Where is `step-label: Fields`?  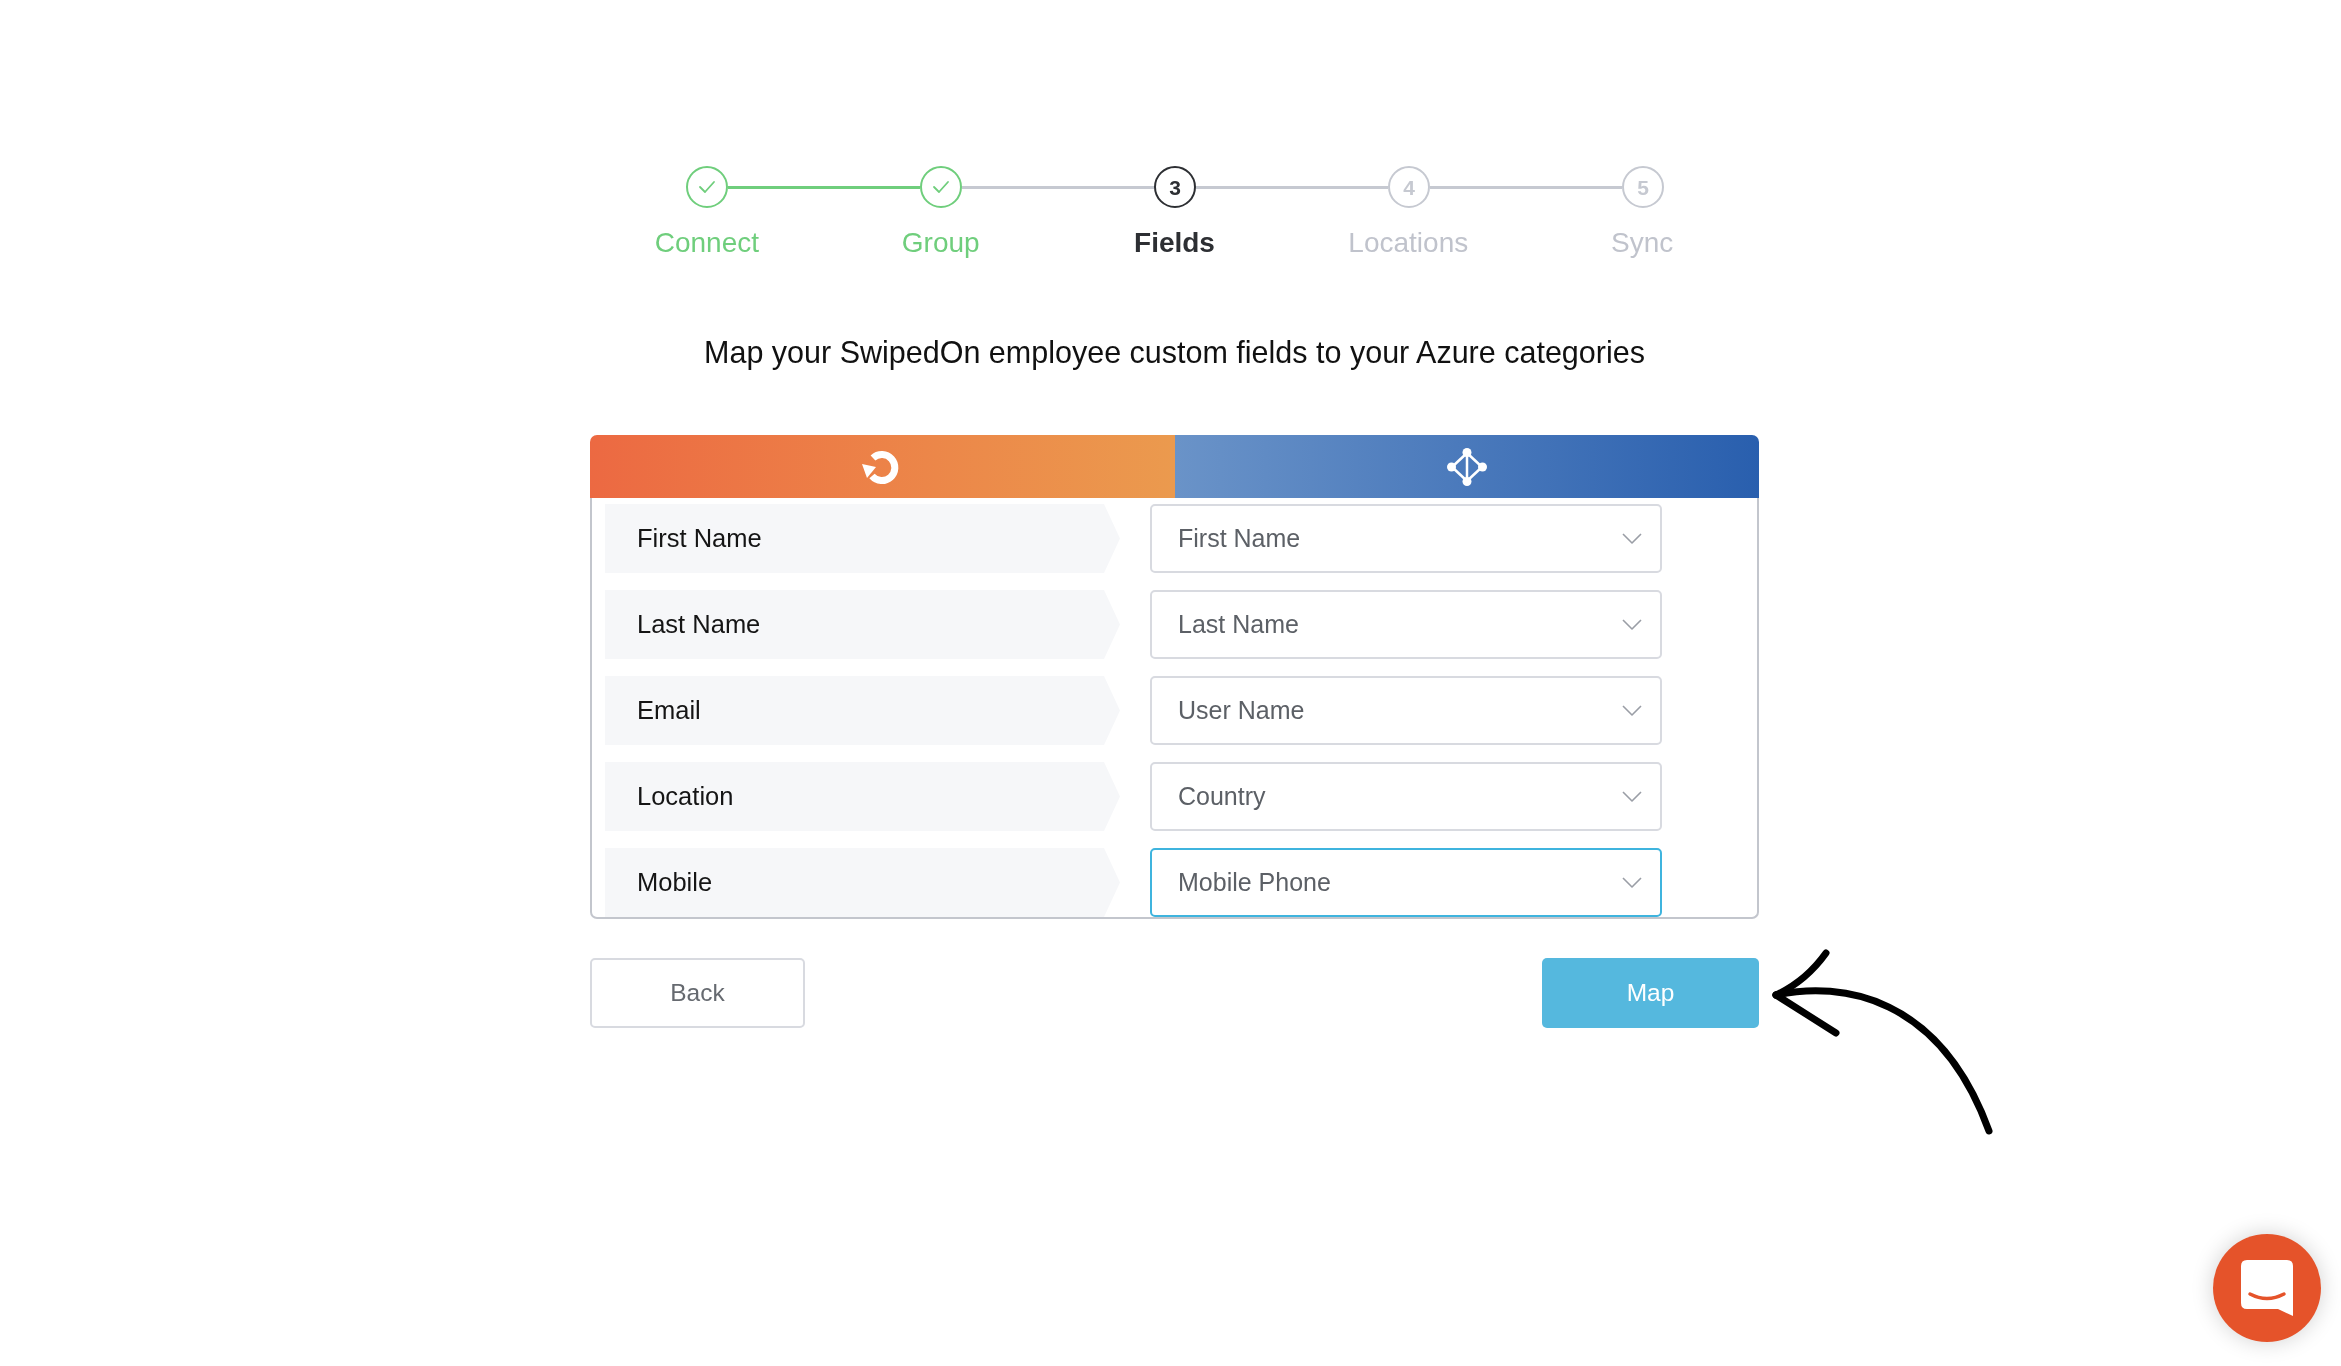
step-label: Fields is located at coordinates (1174, 243).